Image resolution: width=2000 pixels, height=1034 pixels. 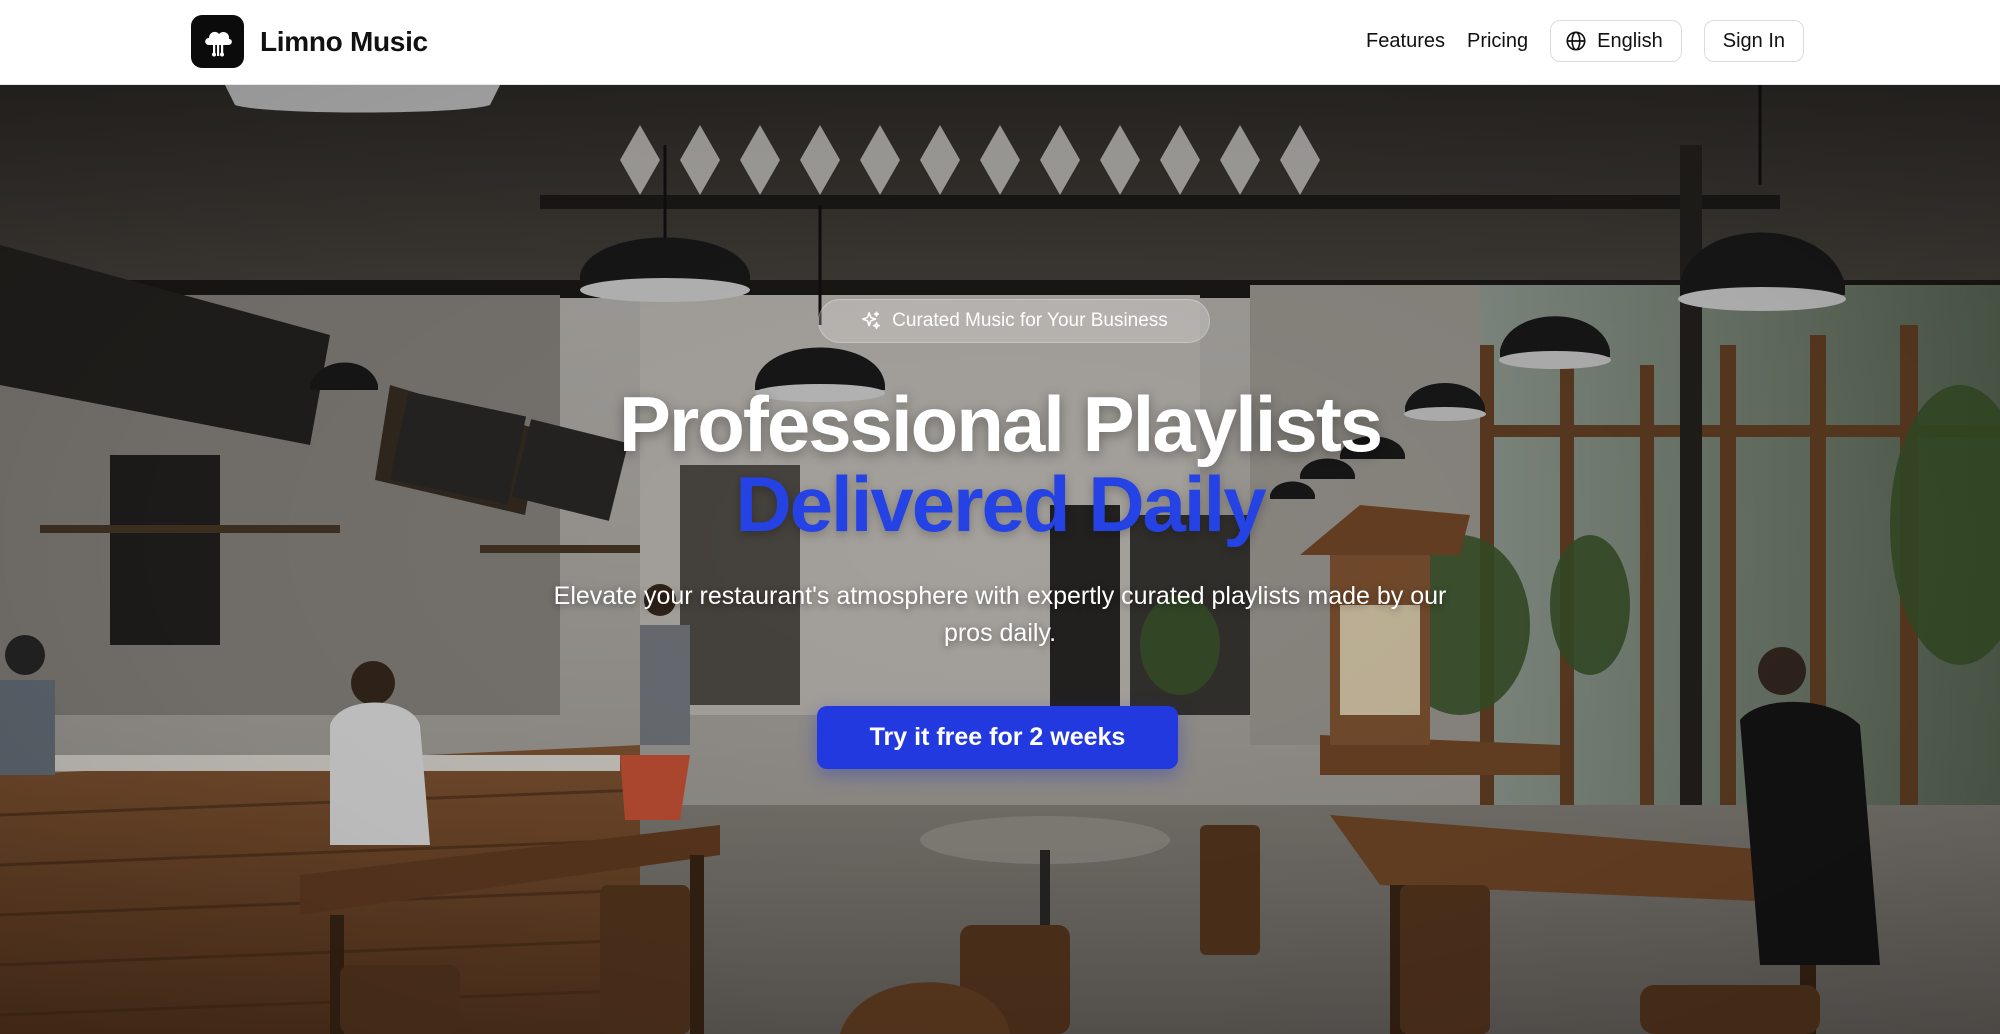 What do you see at coordinates (217, 41) in the screenshot?
I see `cloud-music-icon` at bounding box center [217, 41].